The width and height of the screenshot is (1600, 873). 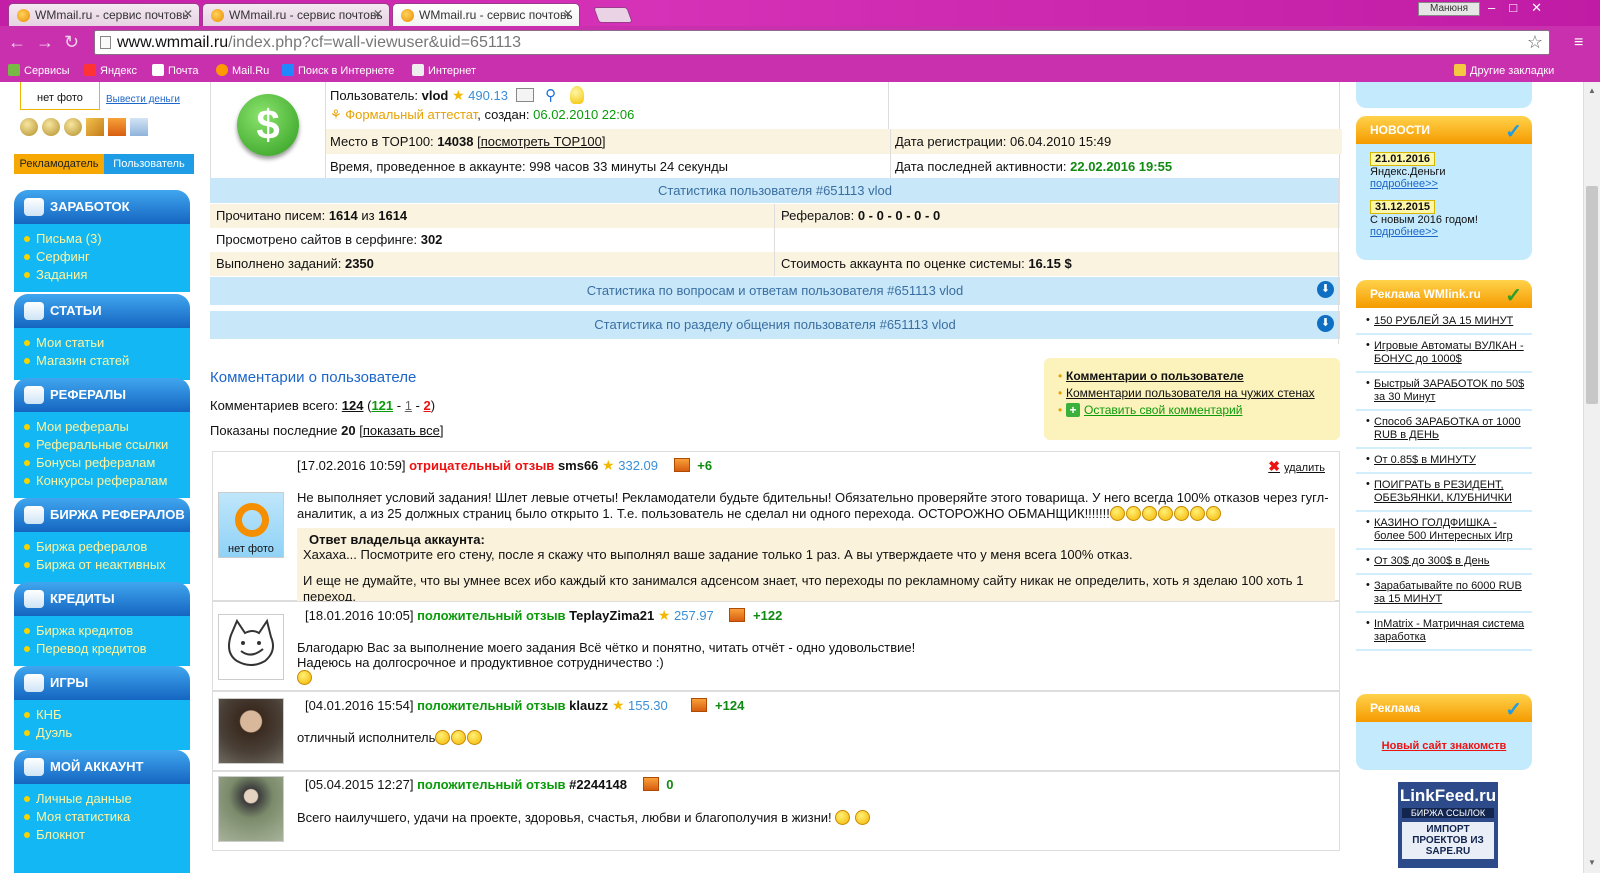 I want to click on bookmark-other: Другие закладки, so click(x=1504, y=70).